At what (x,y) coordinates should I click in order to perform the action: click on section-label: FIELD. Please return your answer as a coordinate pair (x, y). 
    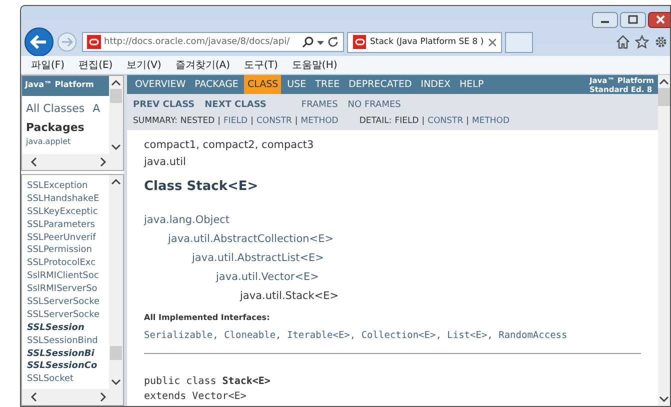
    Looking at the image, I should click on (406, 121).